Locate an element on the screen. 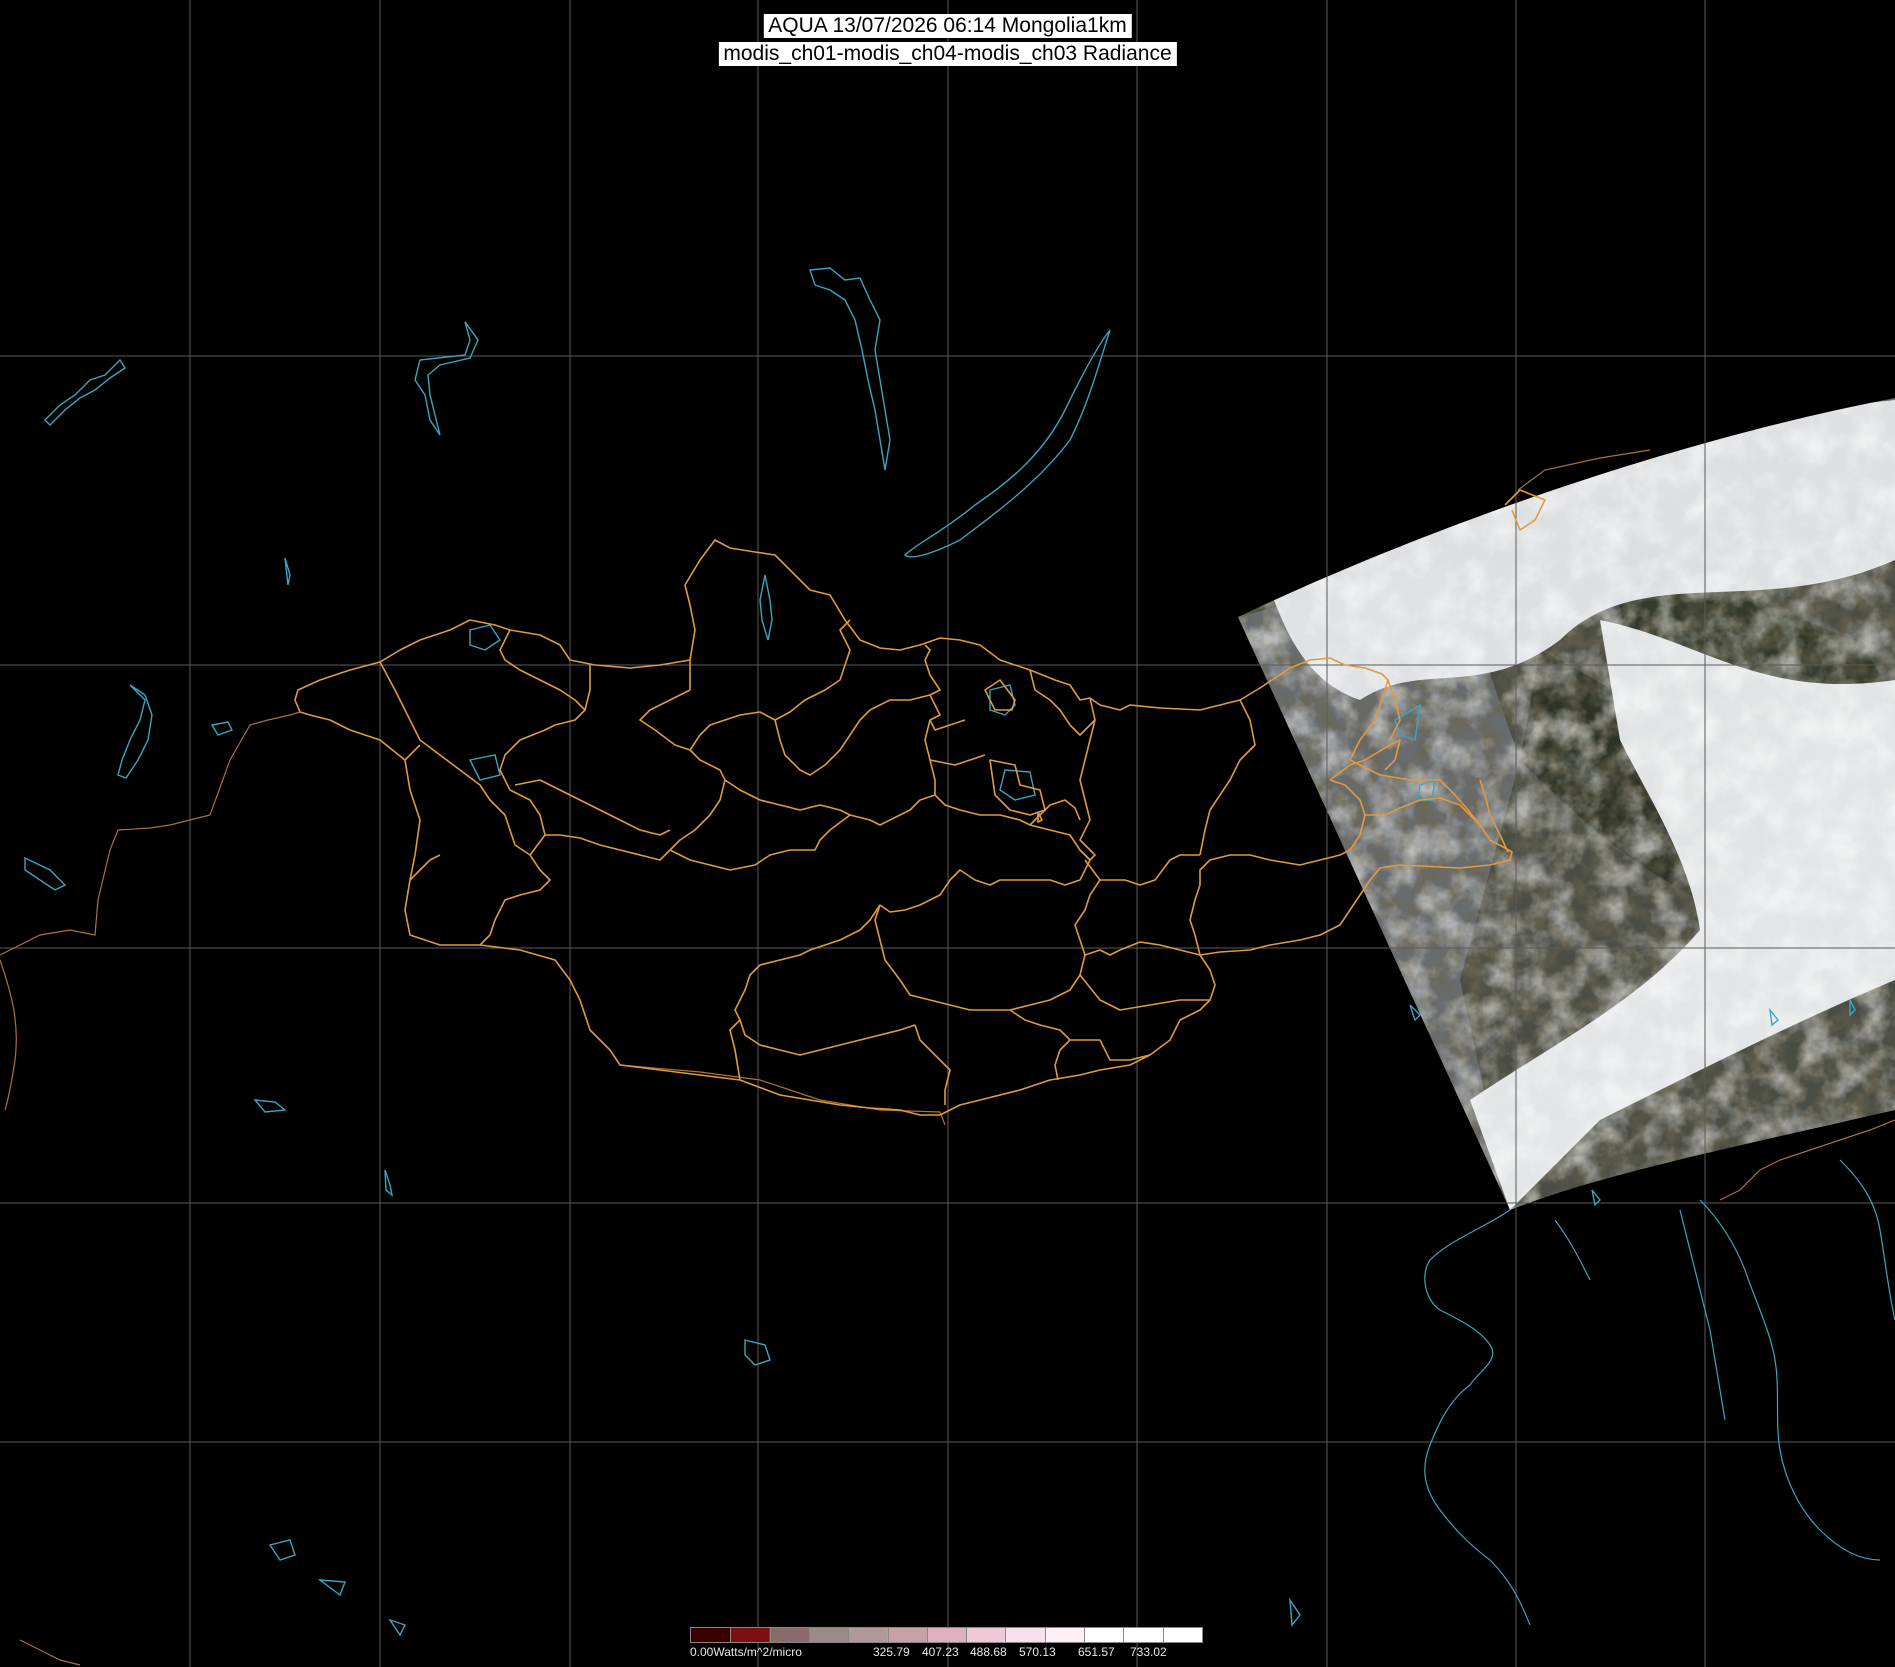 The height and width of the screenshot is (1667, 1895). legend-color-bar is located at coordinates (946, 1635).